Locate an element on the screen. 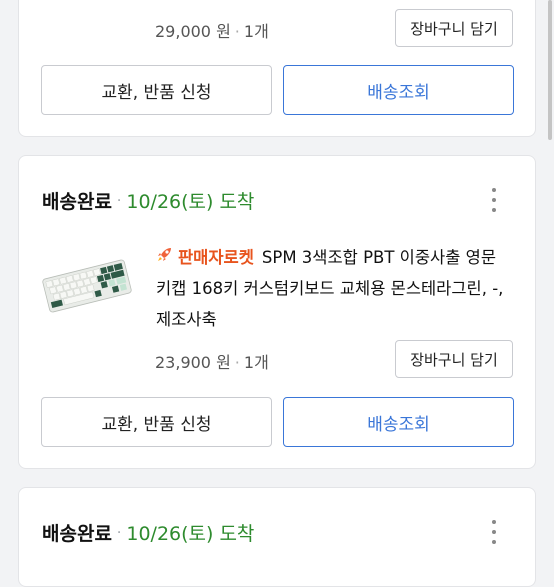  price-line: 29,000 원 · 1개 is located at coordinates (212, 31).